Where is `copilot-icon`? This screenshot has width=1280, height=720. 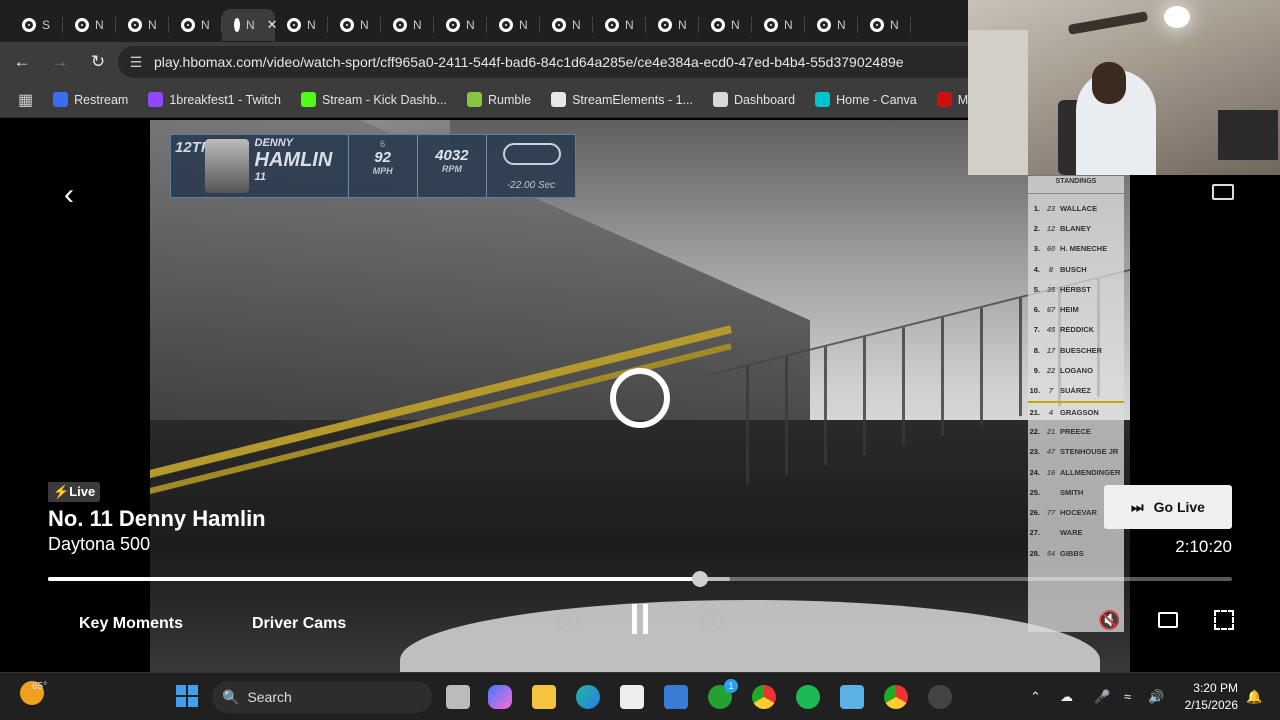 copilot-icon is located at coordinates (500, 697).